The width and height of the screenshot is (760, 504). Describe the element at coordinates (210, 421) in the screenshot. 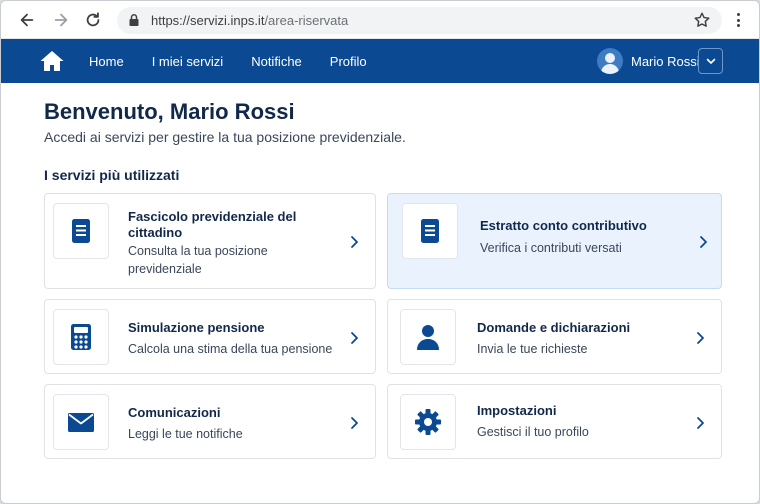

I see `card-comunicazioni: Comunicazioni Leggi le tue notifiche` at that location.